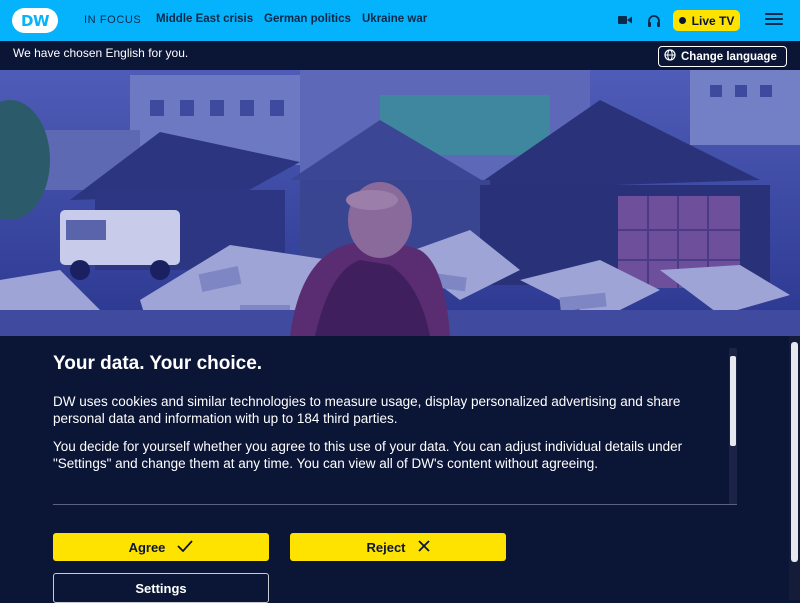 The image size is (800, 603). What do you see at coordinates (682, 20) in the screenshot?
I see `live-indicator-icon` at bounding box center [682, 20].